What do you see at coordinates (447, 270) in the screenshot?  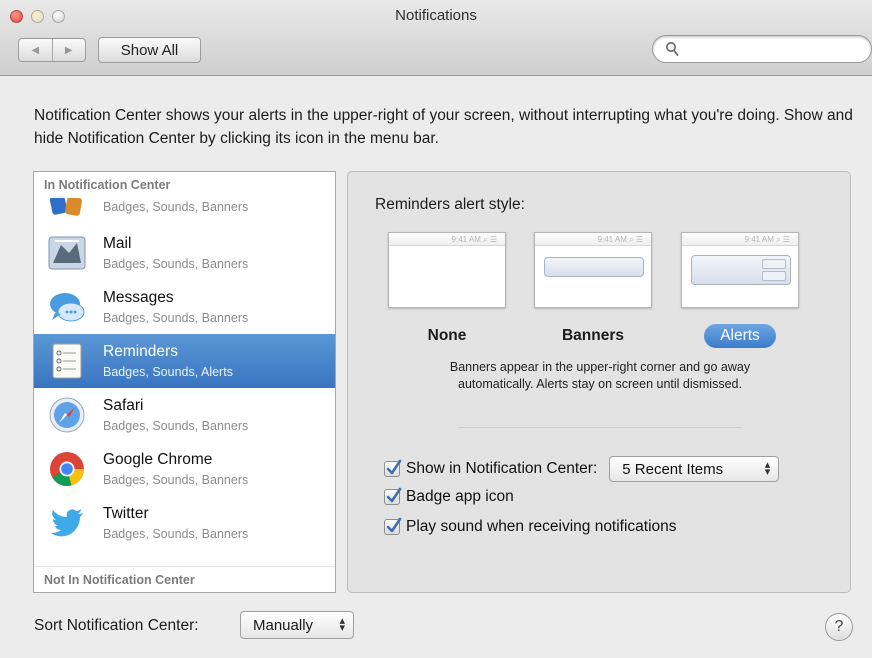 I see `none-preview: 9:41 AM ⌕ ☰` at bounding box center [447, 270].